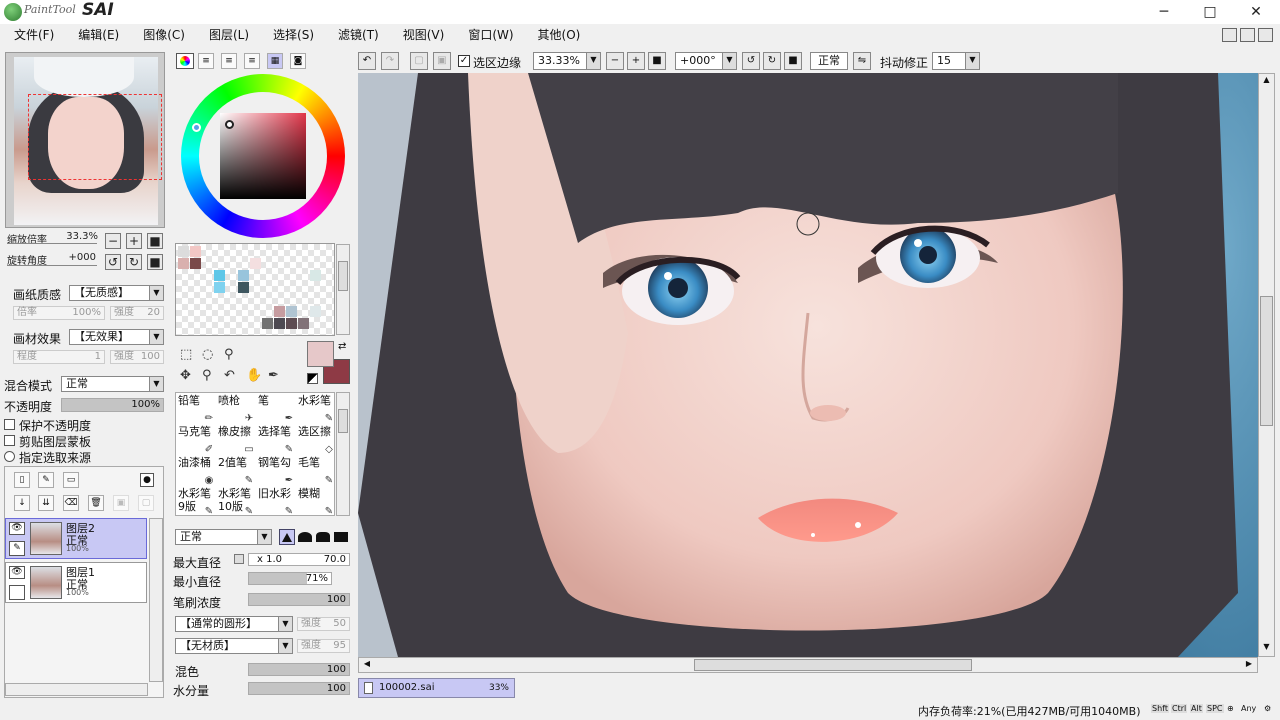 This screenshot has width=1280, height=720. Describe the element at coordinates (299, 559) in the screenshot. I see `max-size-slider: x 1.0 70.0` at that location.